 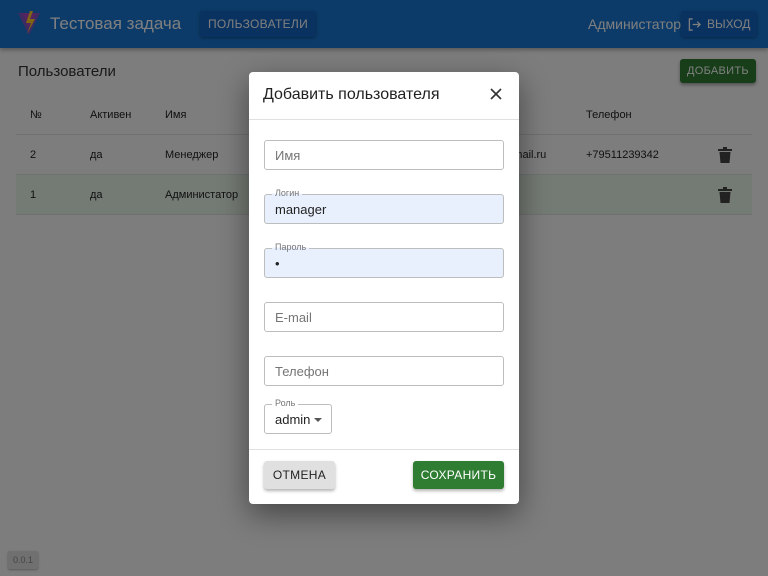 I want to click on dialog-title: Добавить пользователя, so click(x=351, y=94).